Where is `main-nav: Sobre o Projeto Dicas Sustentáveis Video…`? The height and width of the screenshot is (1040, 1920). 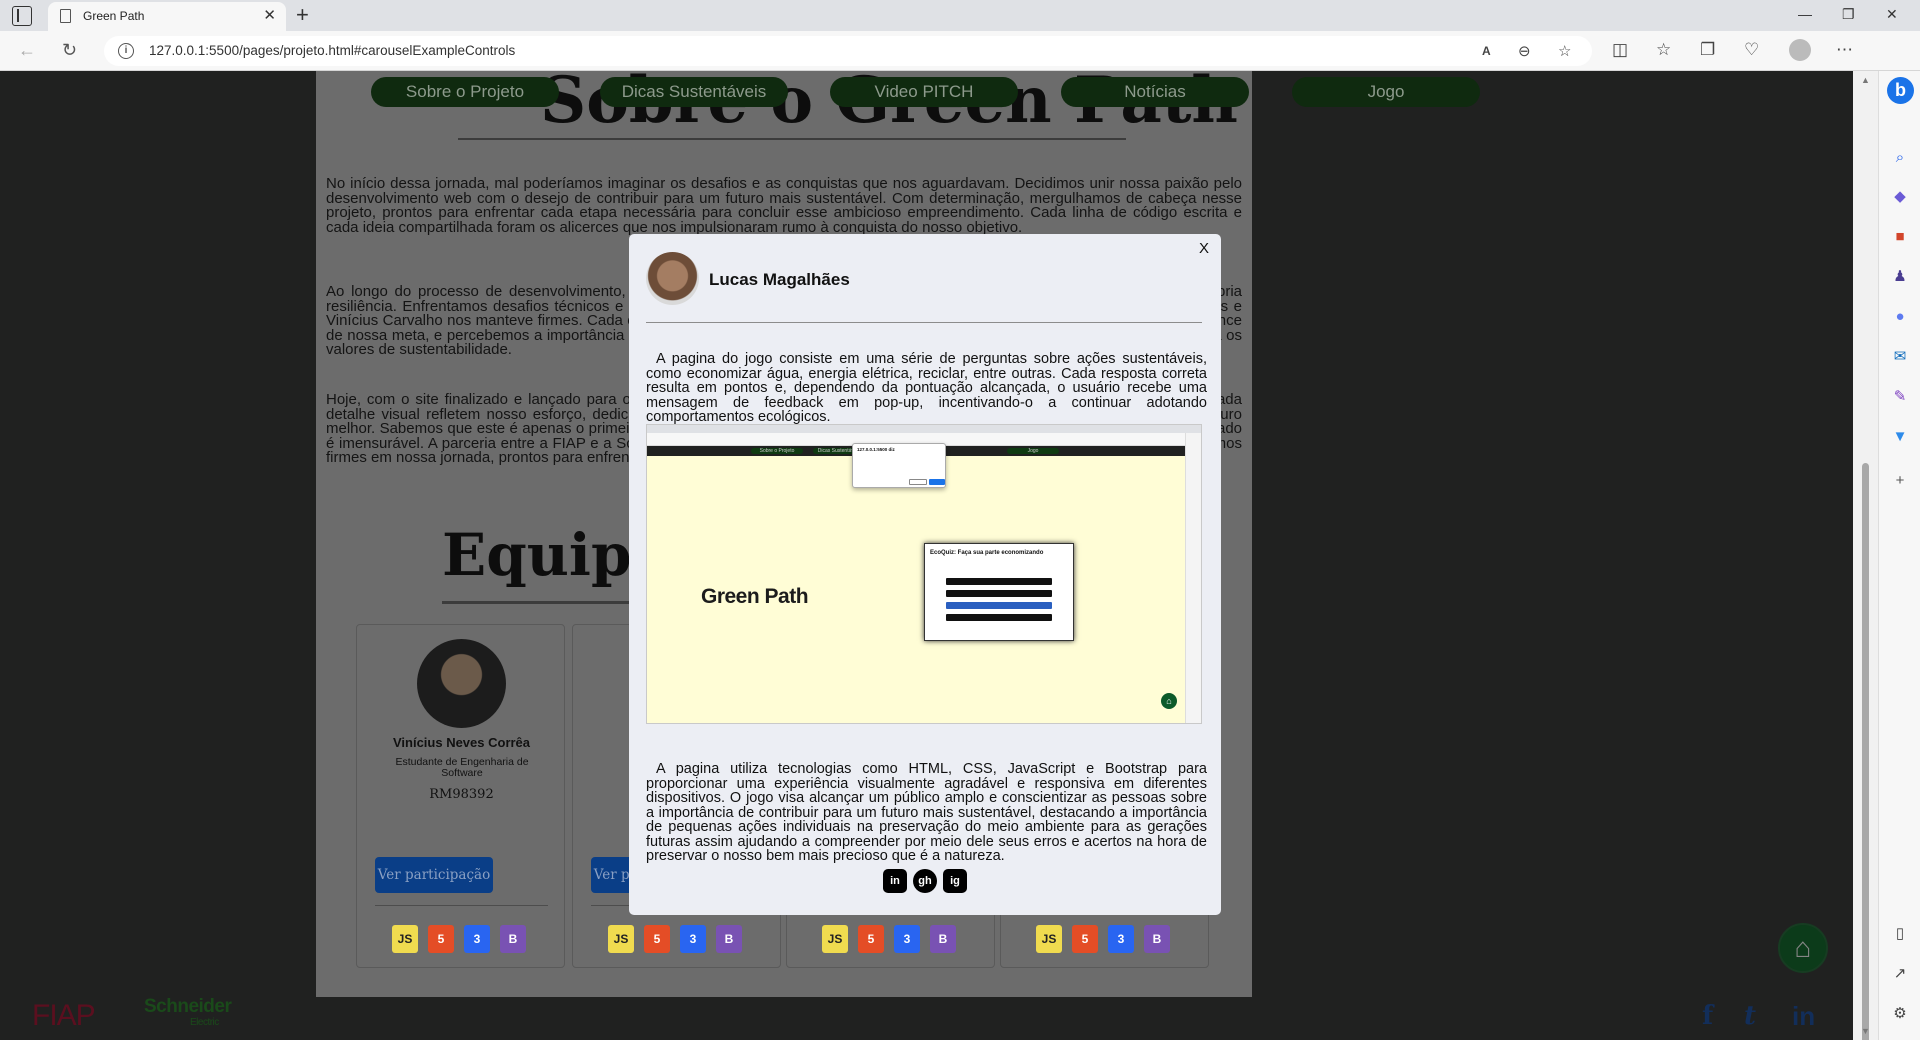 main-nav: Sobre o Projeto Dicas Sustentáveis Video… is located at coordinates (926, 92).